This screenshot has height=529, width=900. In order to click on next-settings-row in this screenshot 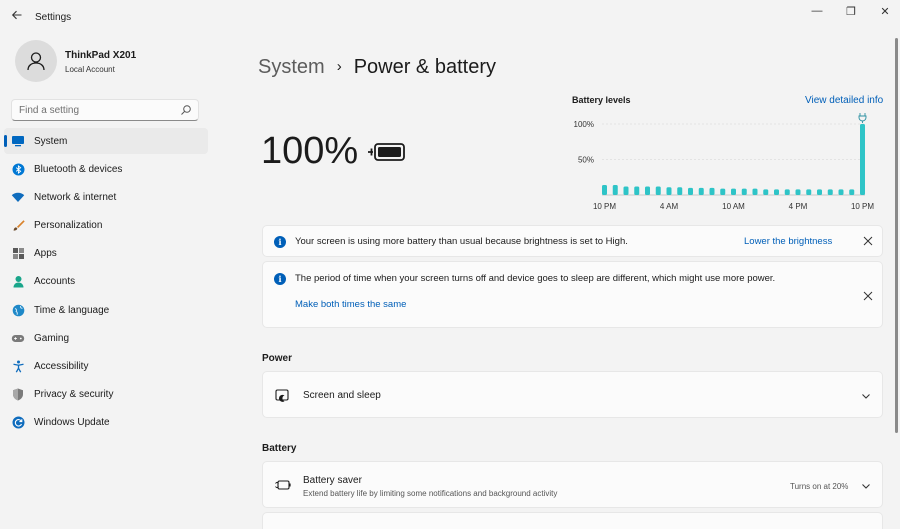, I will do `click(572, 520)`.